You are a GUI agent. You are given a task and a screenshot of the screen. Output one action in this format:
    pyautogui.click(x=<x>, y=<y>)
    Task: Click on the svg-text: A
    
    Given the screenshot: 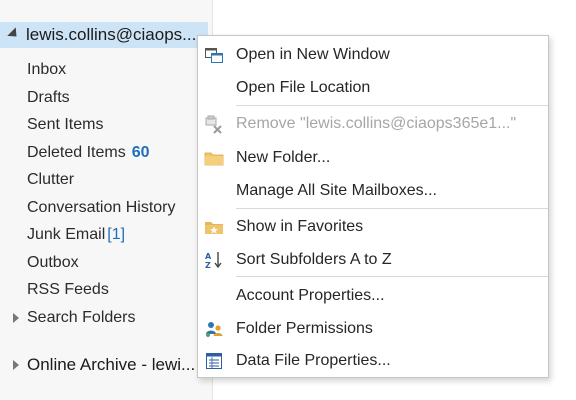 What is the action you would take?
    pyautogui.click(x=208, y=256)
    